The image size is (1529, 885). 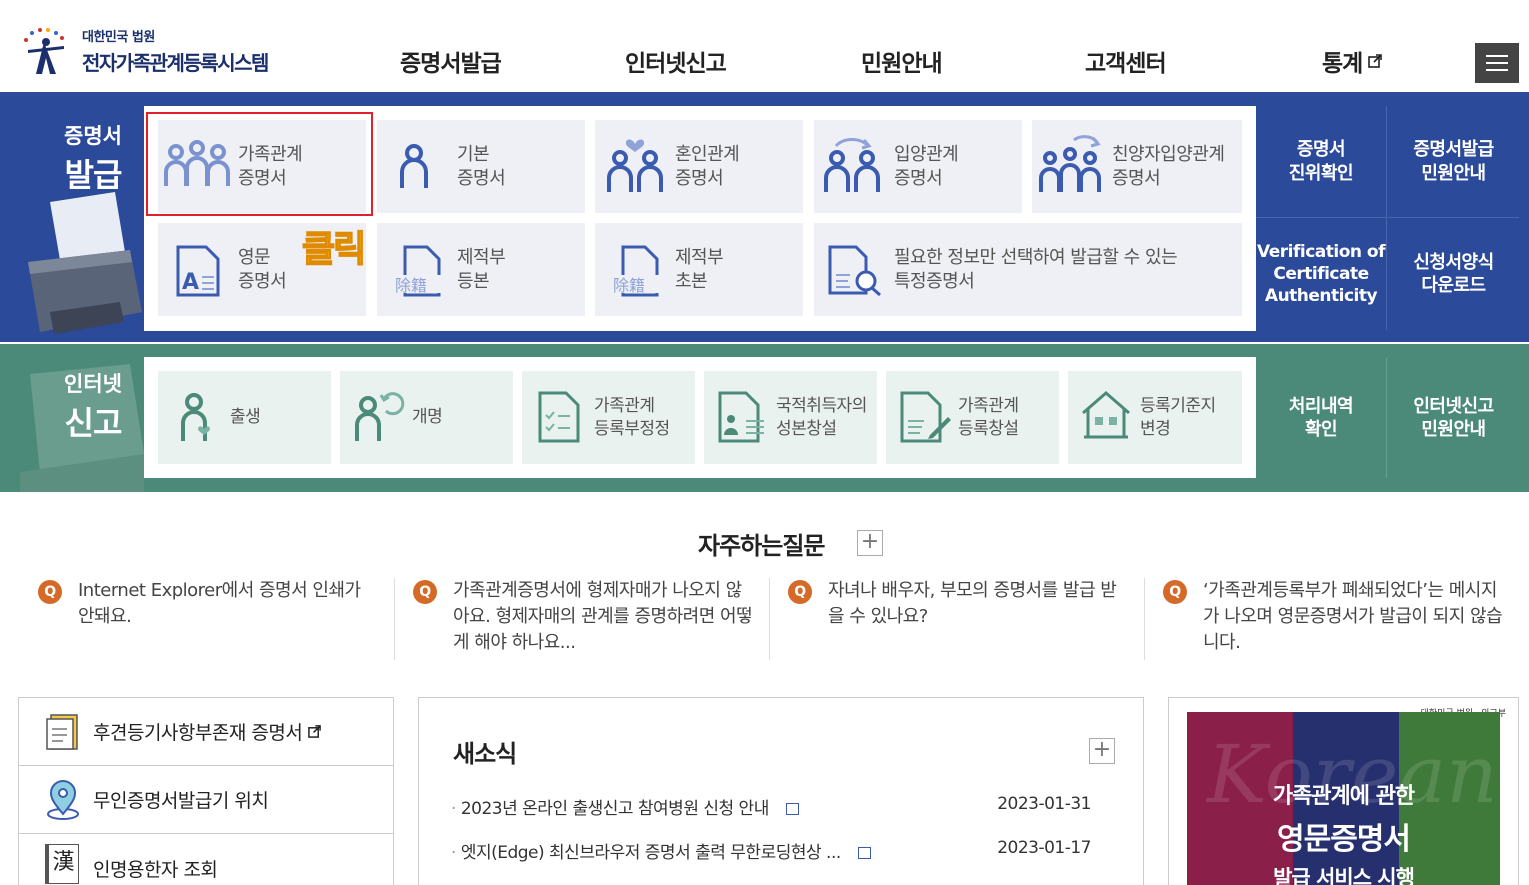 What do you see at coordinates (918, 166) in the screenshot?
I see `tile-adoption-certificate: 입양관계 증명서` at bounding box center [918, 166].